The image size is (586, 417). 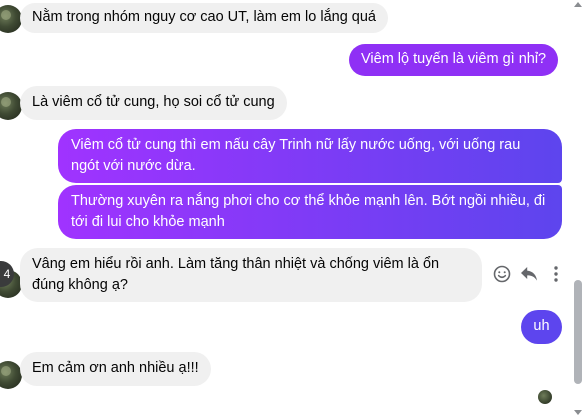 What do you see at coordinates (578, 412) in the screenshot?
I see `scroll-down-icon` at bounding box center [578, 412].